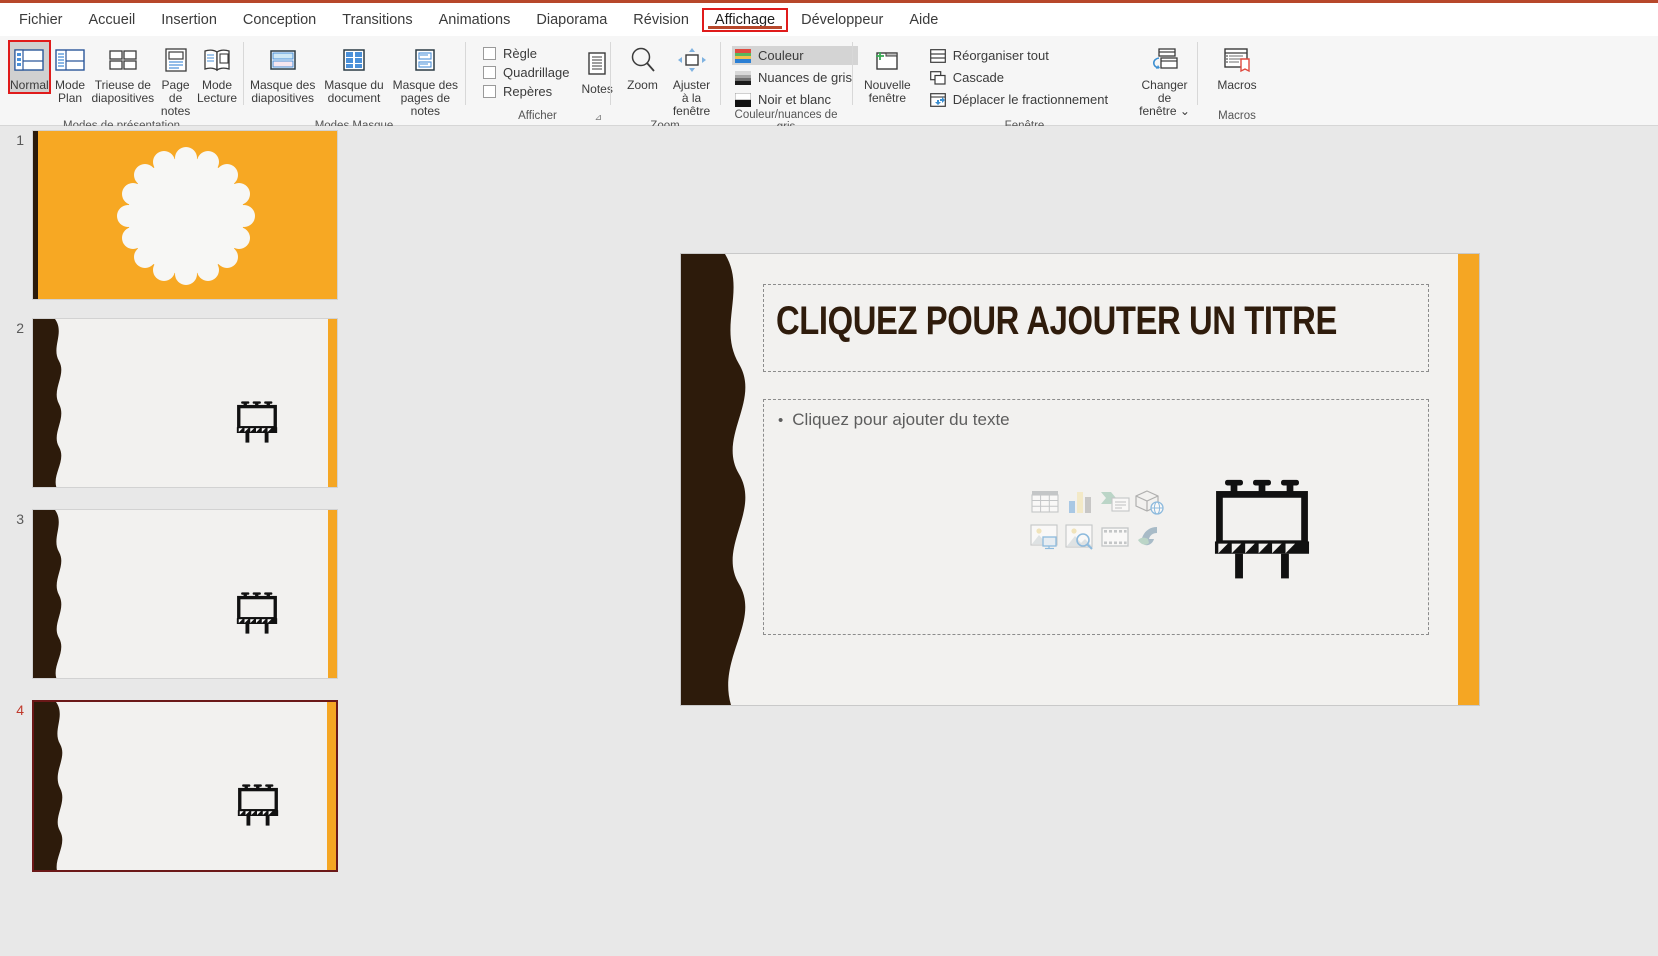 The height and width of the screenshot is (956, 1658). What do you see at coordinates (475, 20) in the screenshot?
I see `tab-animations: Animations` at bounding box center [475, 20].